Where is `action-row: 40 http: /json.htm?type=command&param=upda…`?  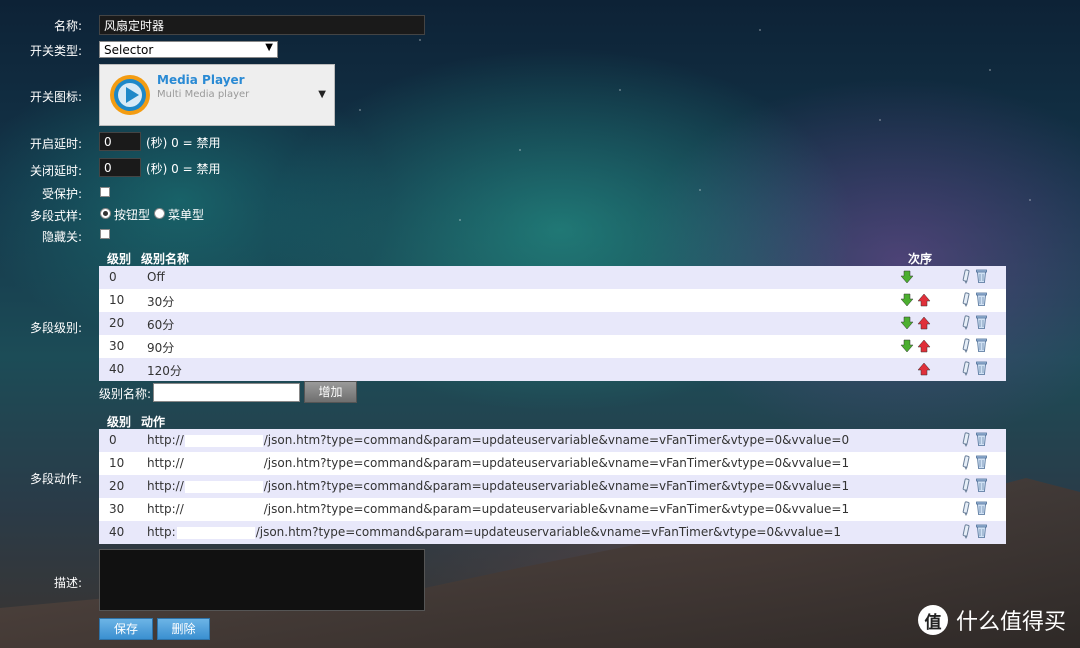 action-row: 40 http: /json.htm?type=command&param=upda… is located at coordinates (552, 532).